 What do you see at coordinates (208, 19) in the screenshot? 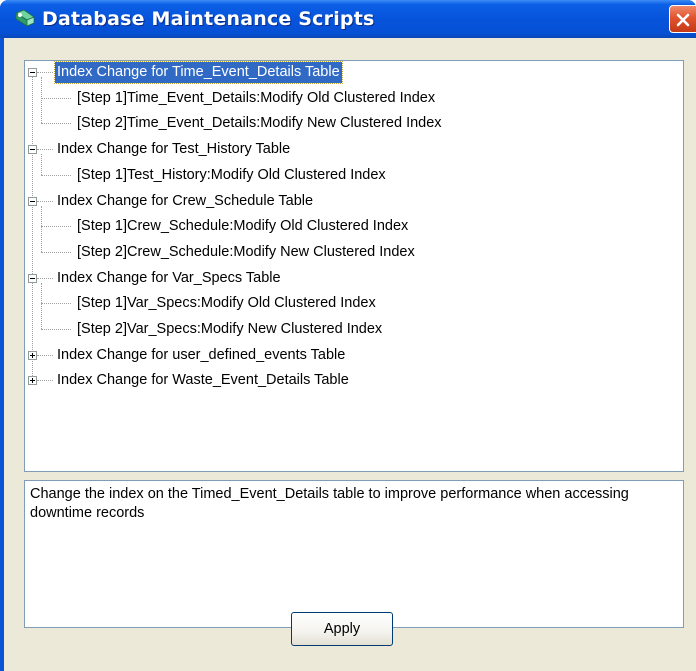
I see `window-title: Database Maintenance Scripts` at bounding box center [208, 19].